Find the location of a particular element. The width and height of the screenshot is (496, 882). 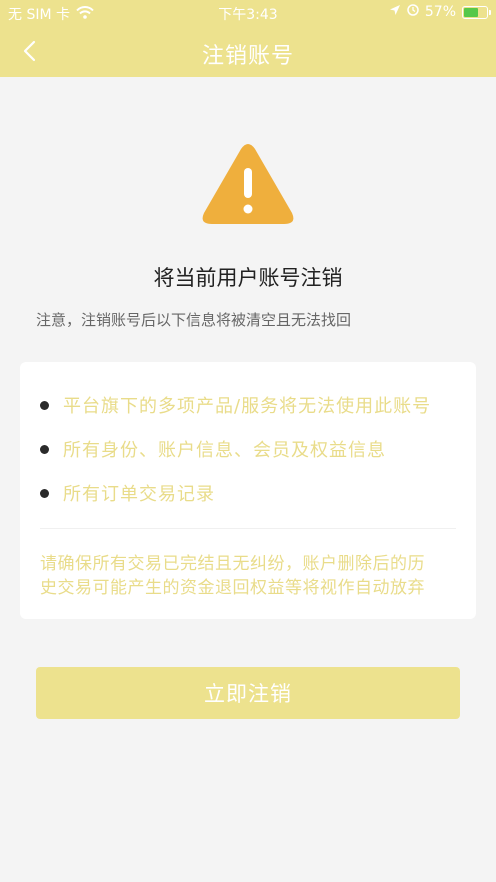

list-item: 平台旗下的多项产品/服务将无法使用此账号 is located at coordinates (235, 405).